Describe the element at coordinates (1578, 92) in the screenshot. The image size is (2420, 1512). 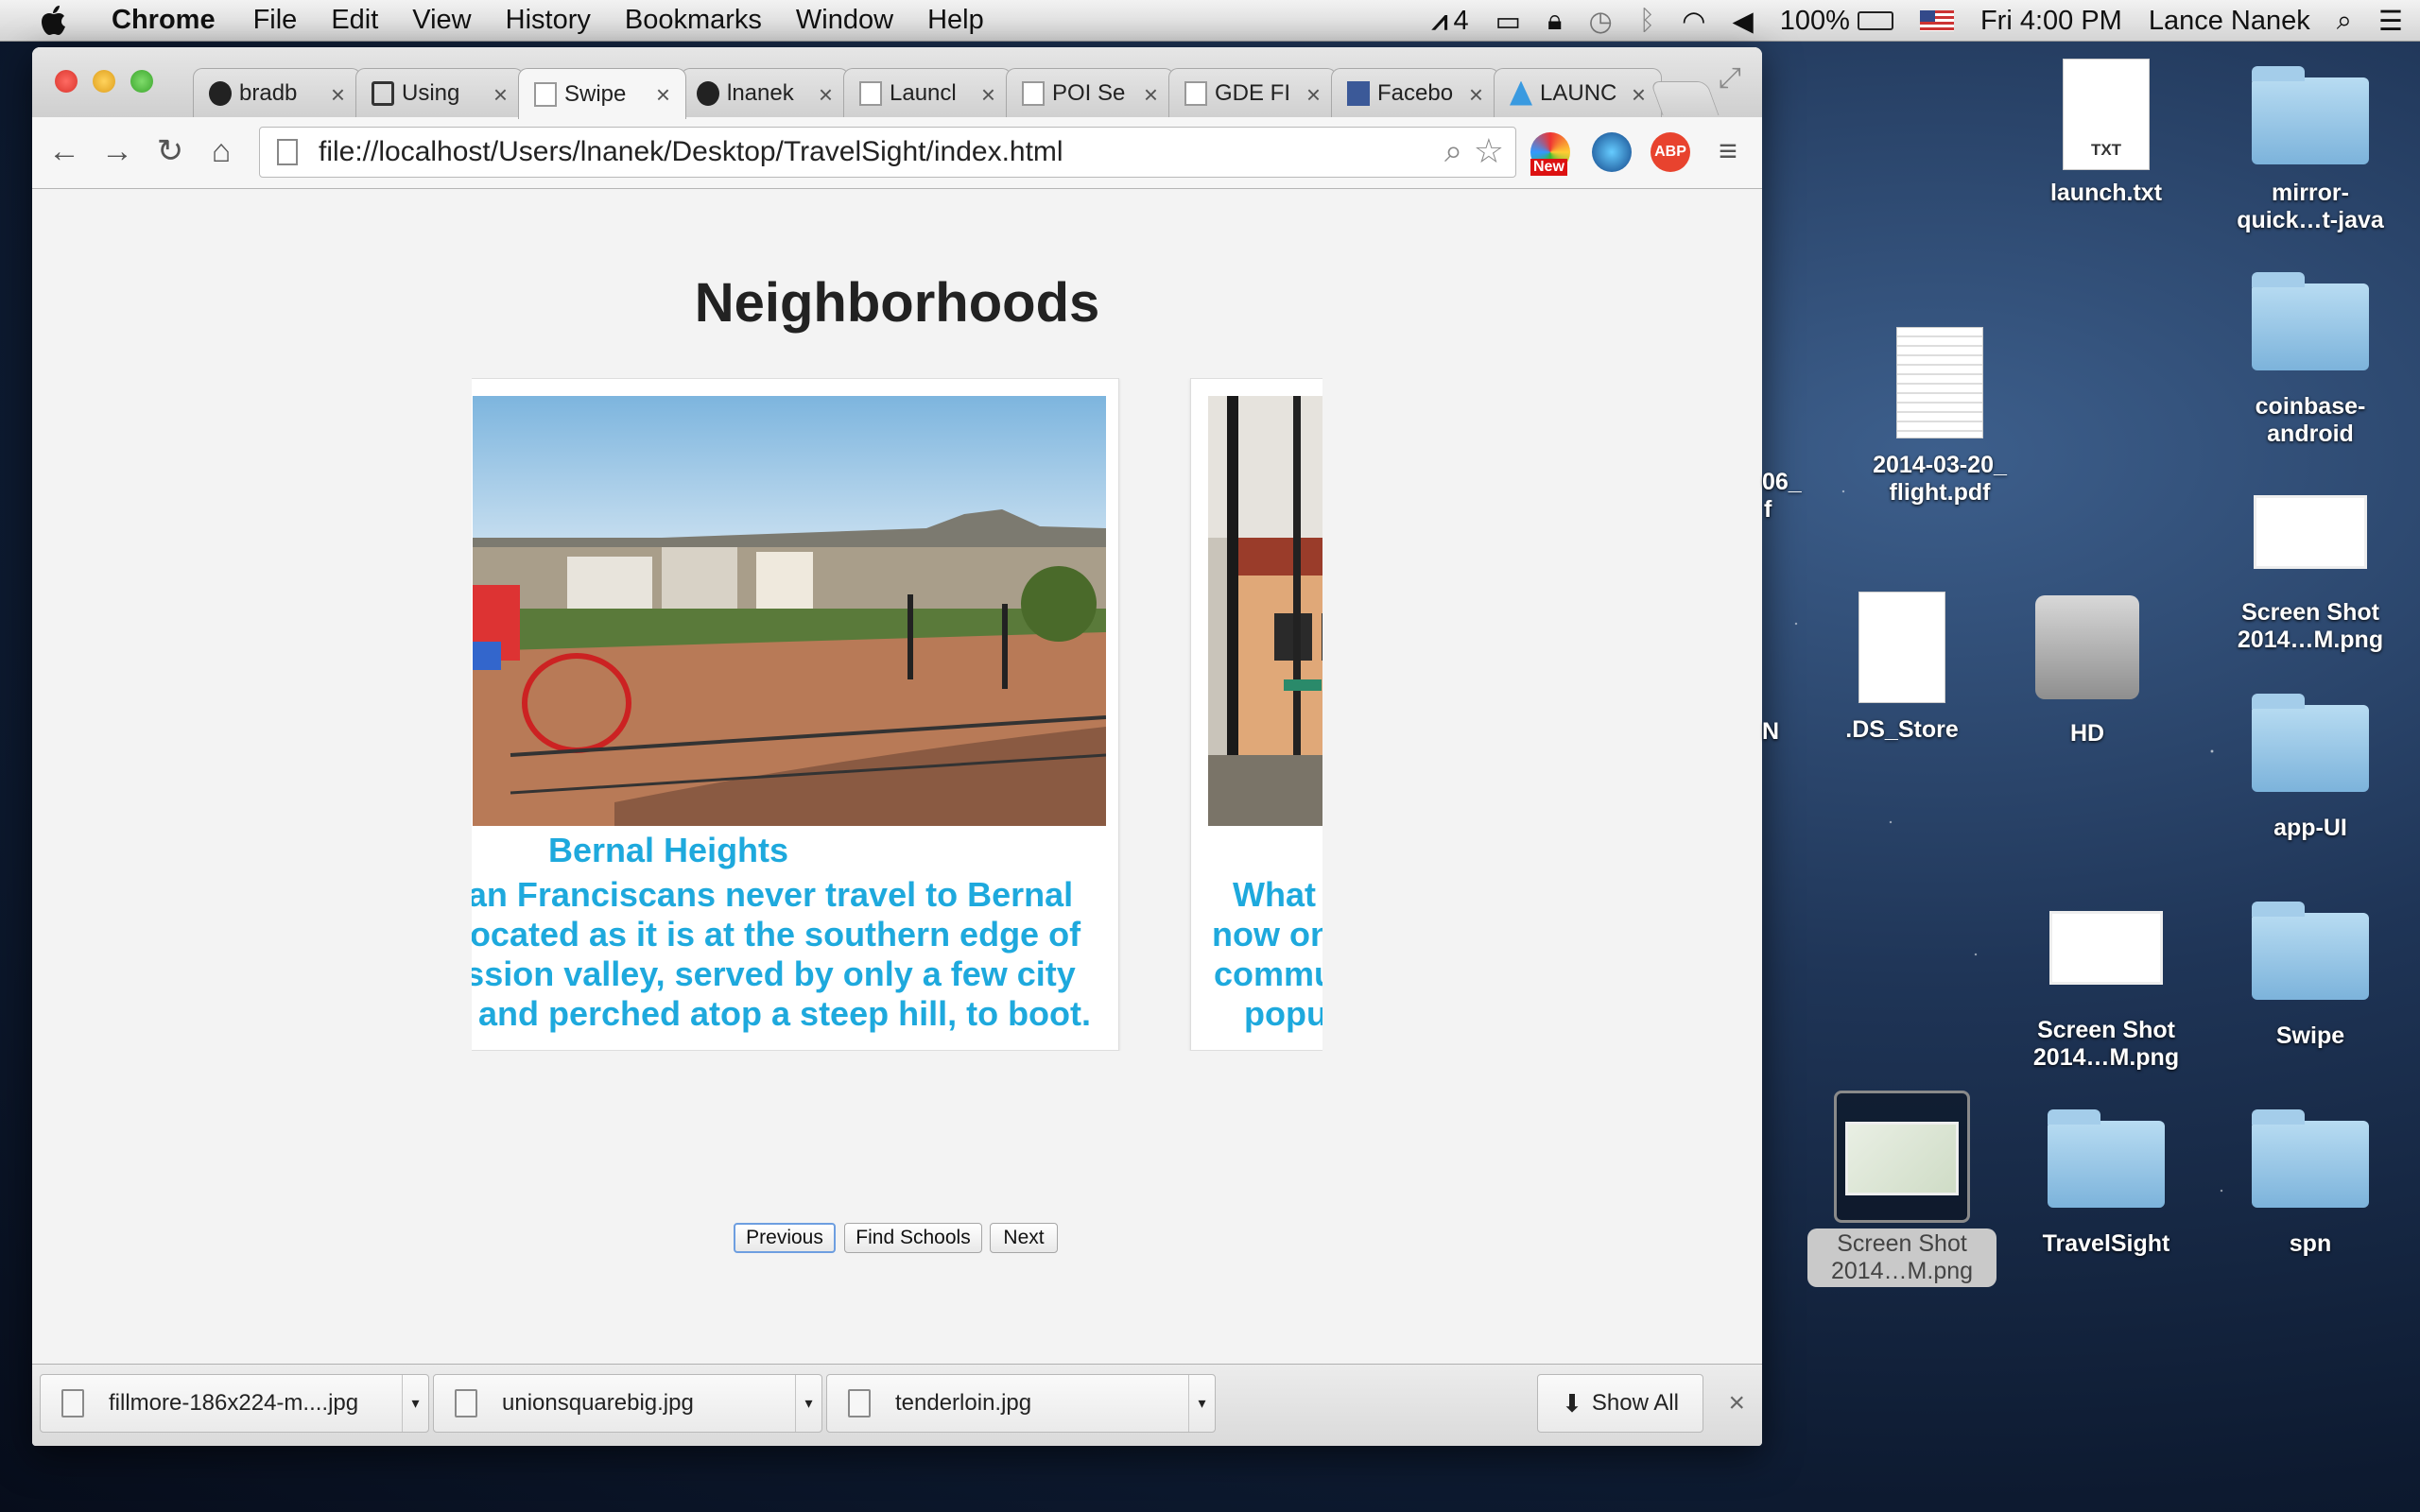
I see `tab-launch-2: LAUNC ×` at that location.